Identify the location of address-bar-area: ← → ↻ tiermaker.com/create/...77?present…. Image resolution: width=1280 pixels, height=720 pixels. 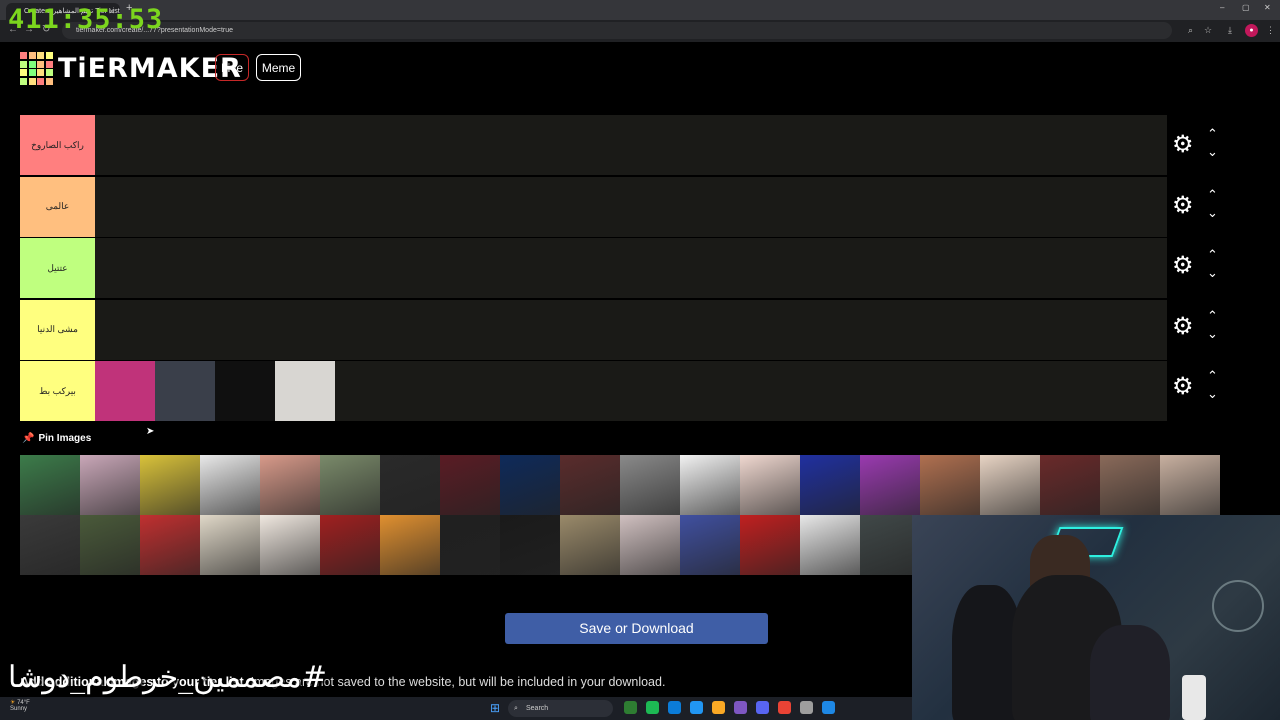
(640, 31).